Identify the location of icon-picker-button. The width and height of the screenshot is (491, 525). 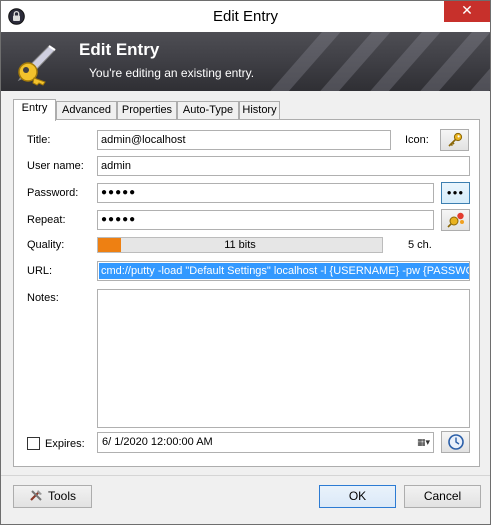
(454, 140).